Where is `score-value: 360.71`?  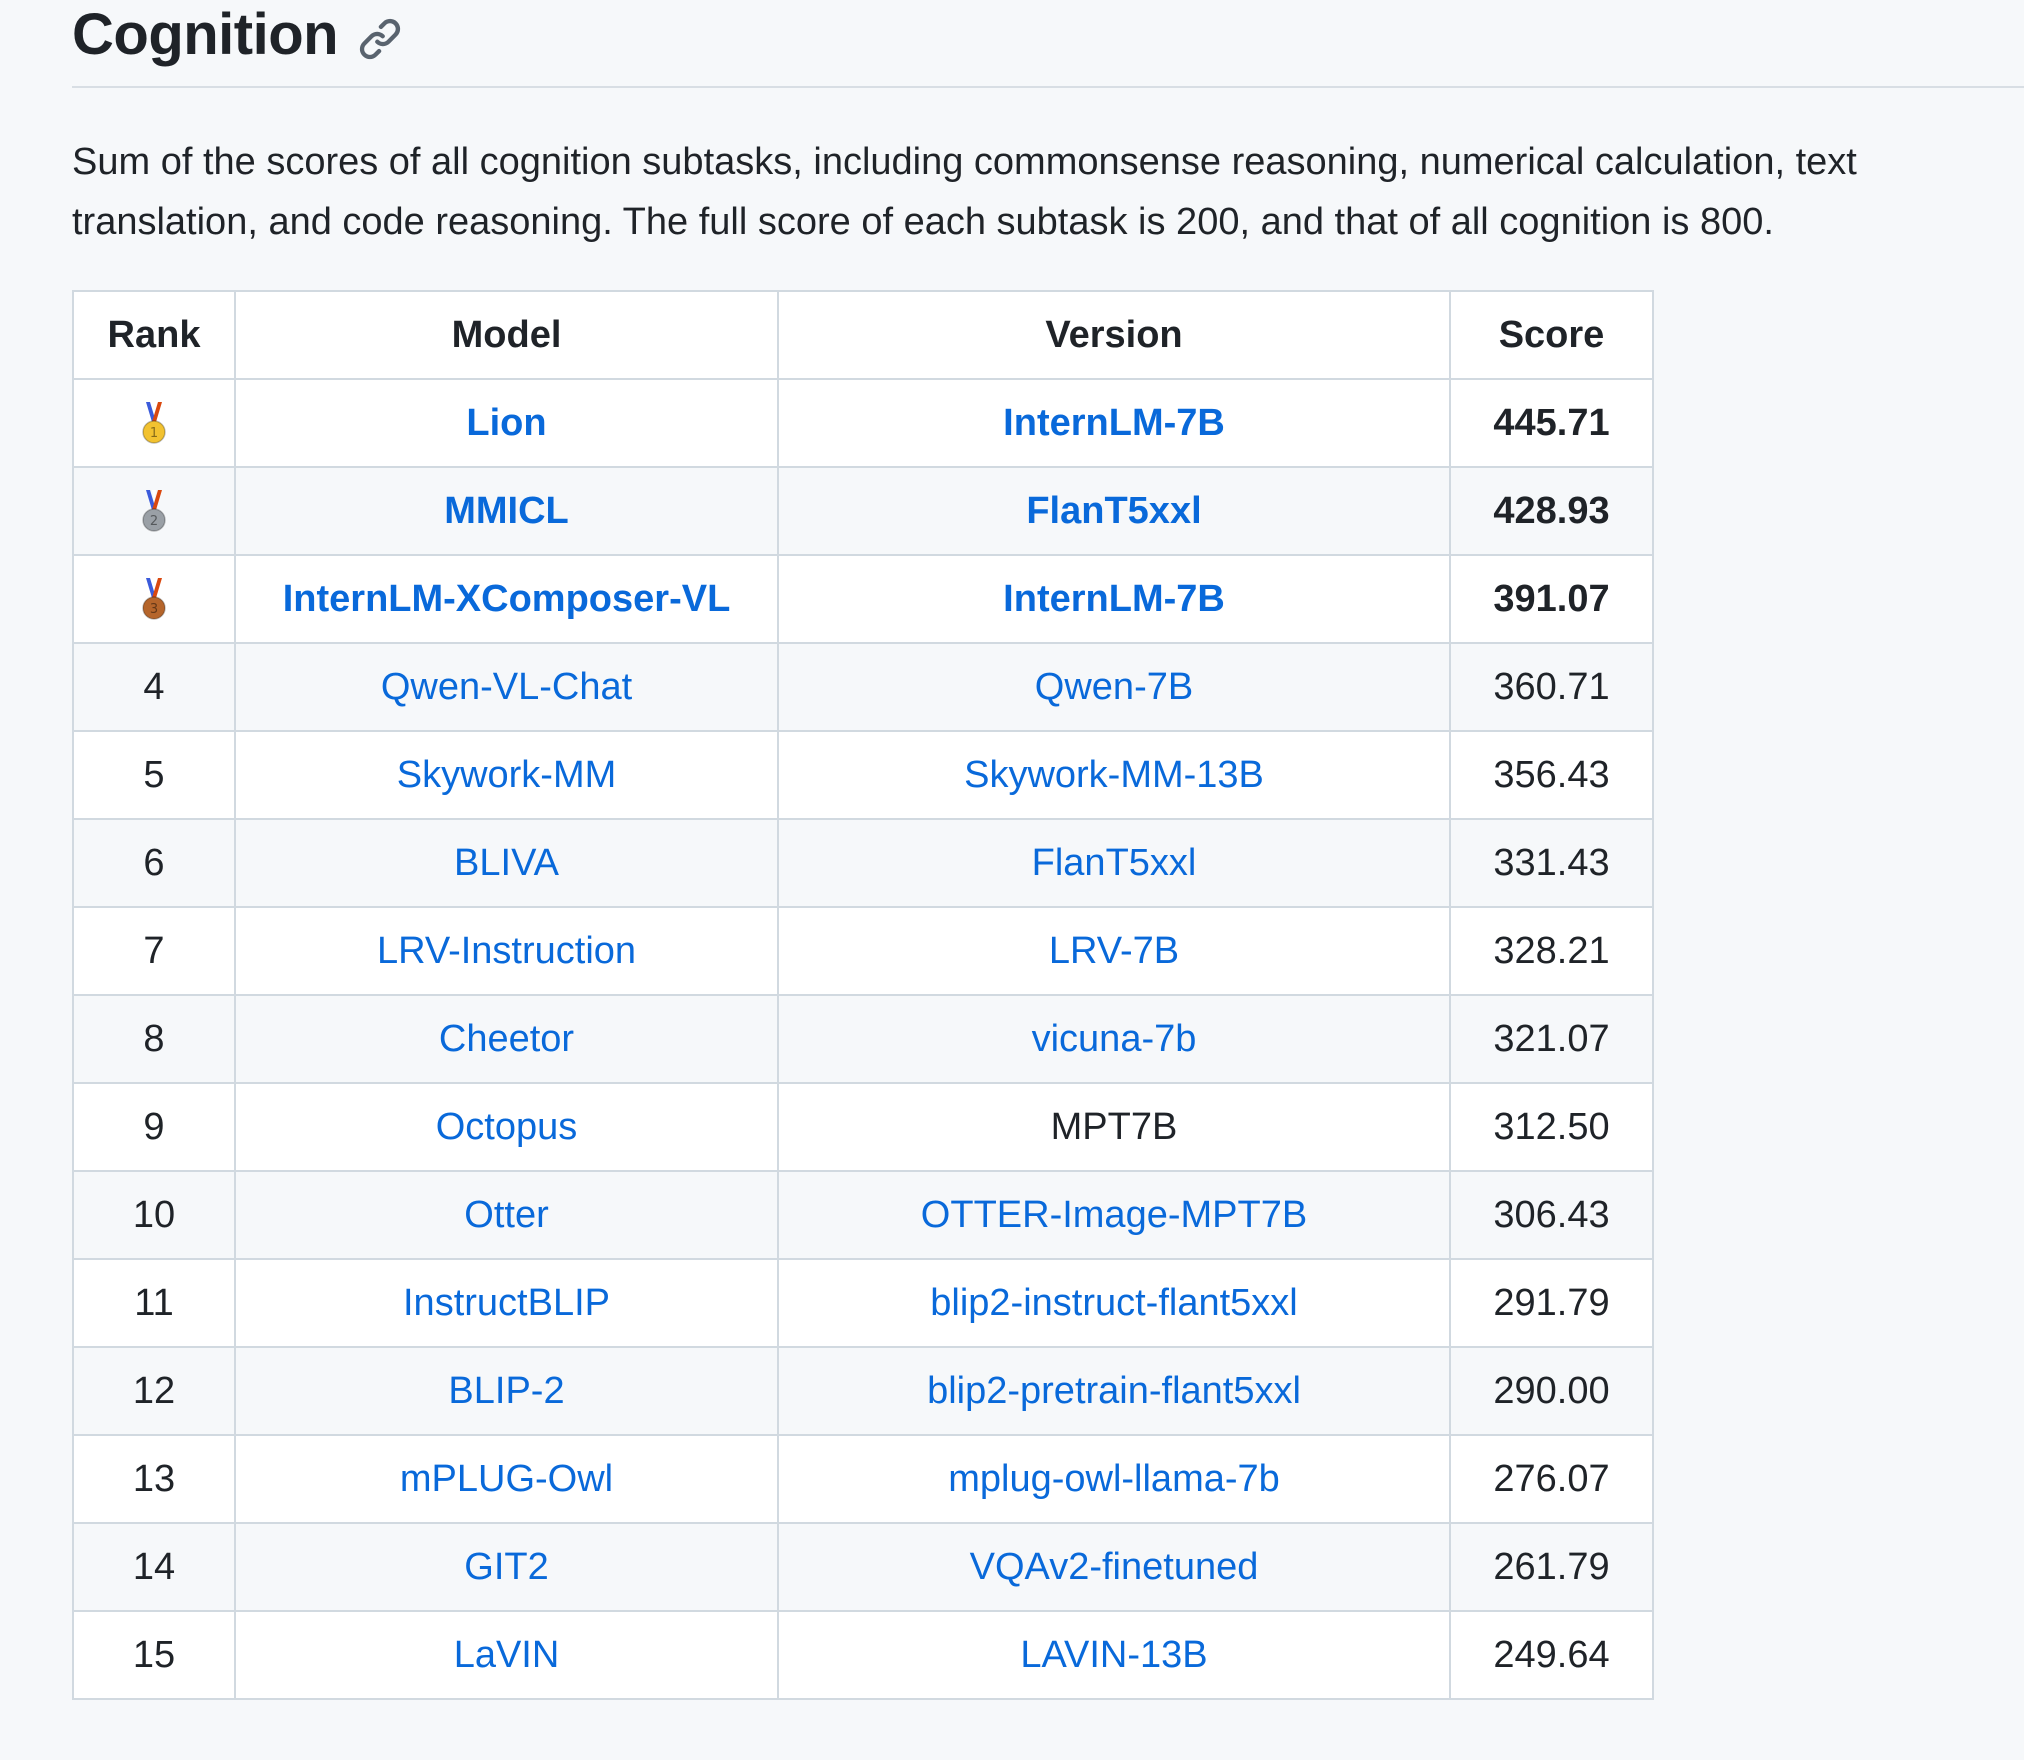 score-value: 360.71 is located at coordinates (1551, 686).